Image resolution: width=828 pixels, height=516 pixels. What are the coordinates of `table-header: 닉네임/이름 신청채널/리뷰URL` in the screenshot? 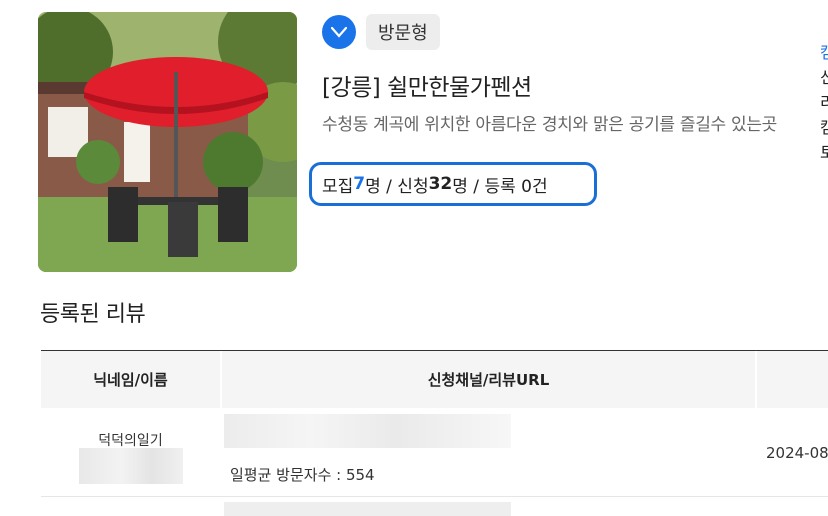 It's located at (434, 379).